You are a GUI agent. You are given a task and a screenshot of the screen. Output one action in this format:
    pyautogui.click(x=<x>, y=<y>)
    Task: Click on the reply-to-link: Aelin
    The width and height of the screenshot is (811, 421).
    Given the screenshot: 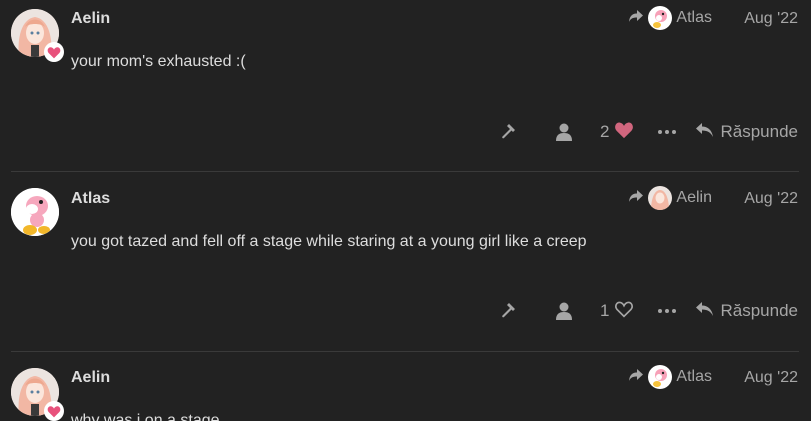 What is the action you would take?
    pyautogui.click(x=670, y=198)
    